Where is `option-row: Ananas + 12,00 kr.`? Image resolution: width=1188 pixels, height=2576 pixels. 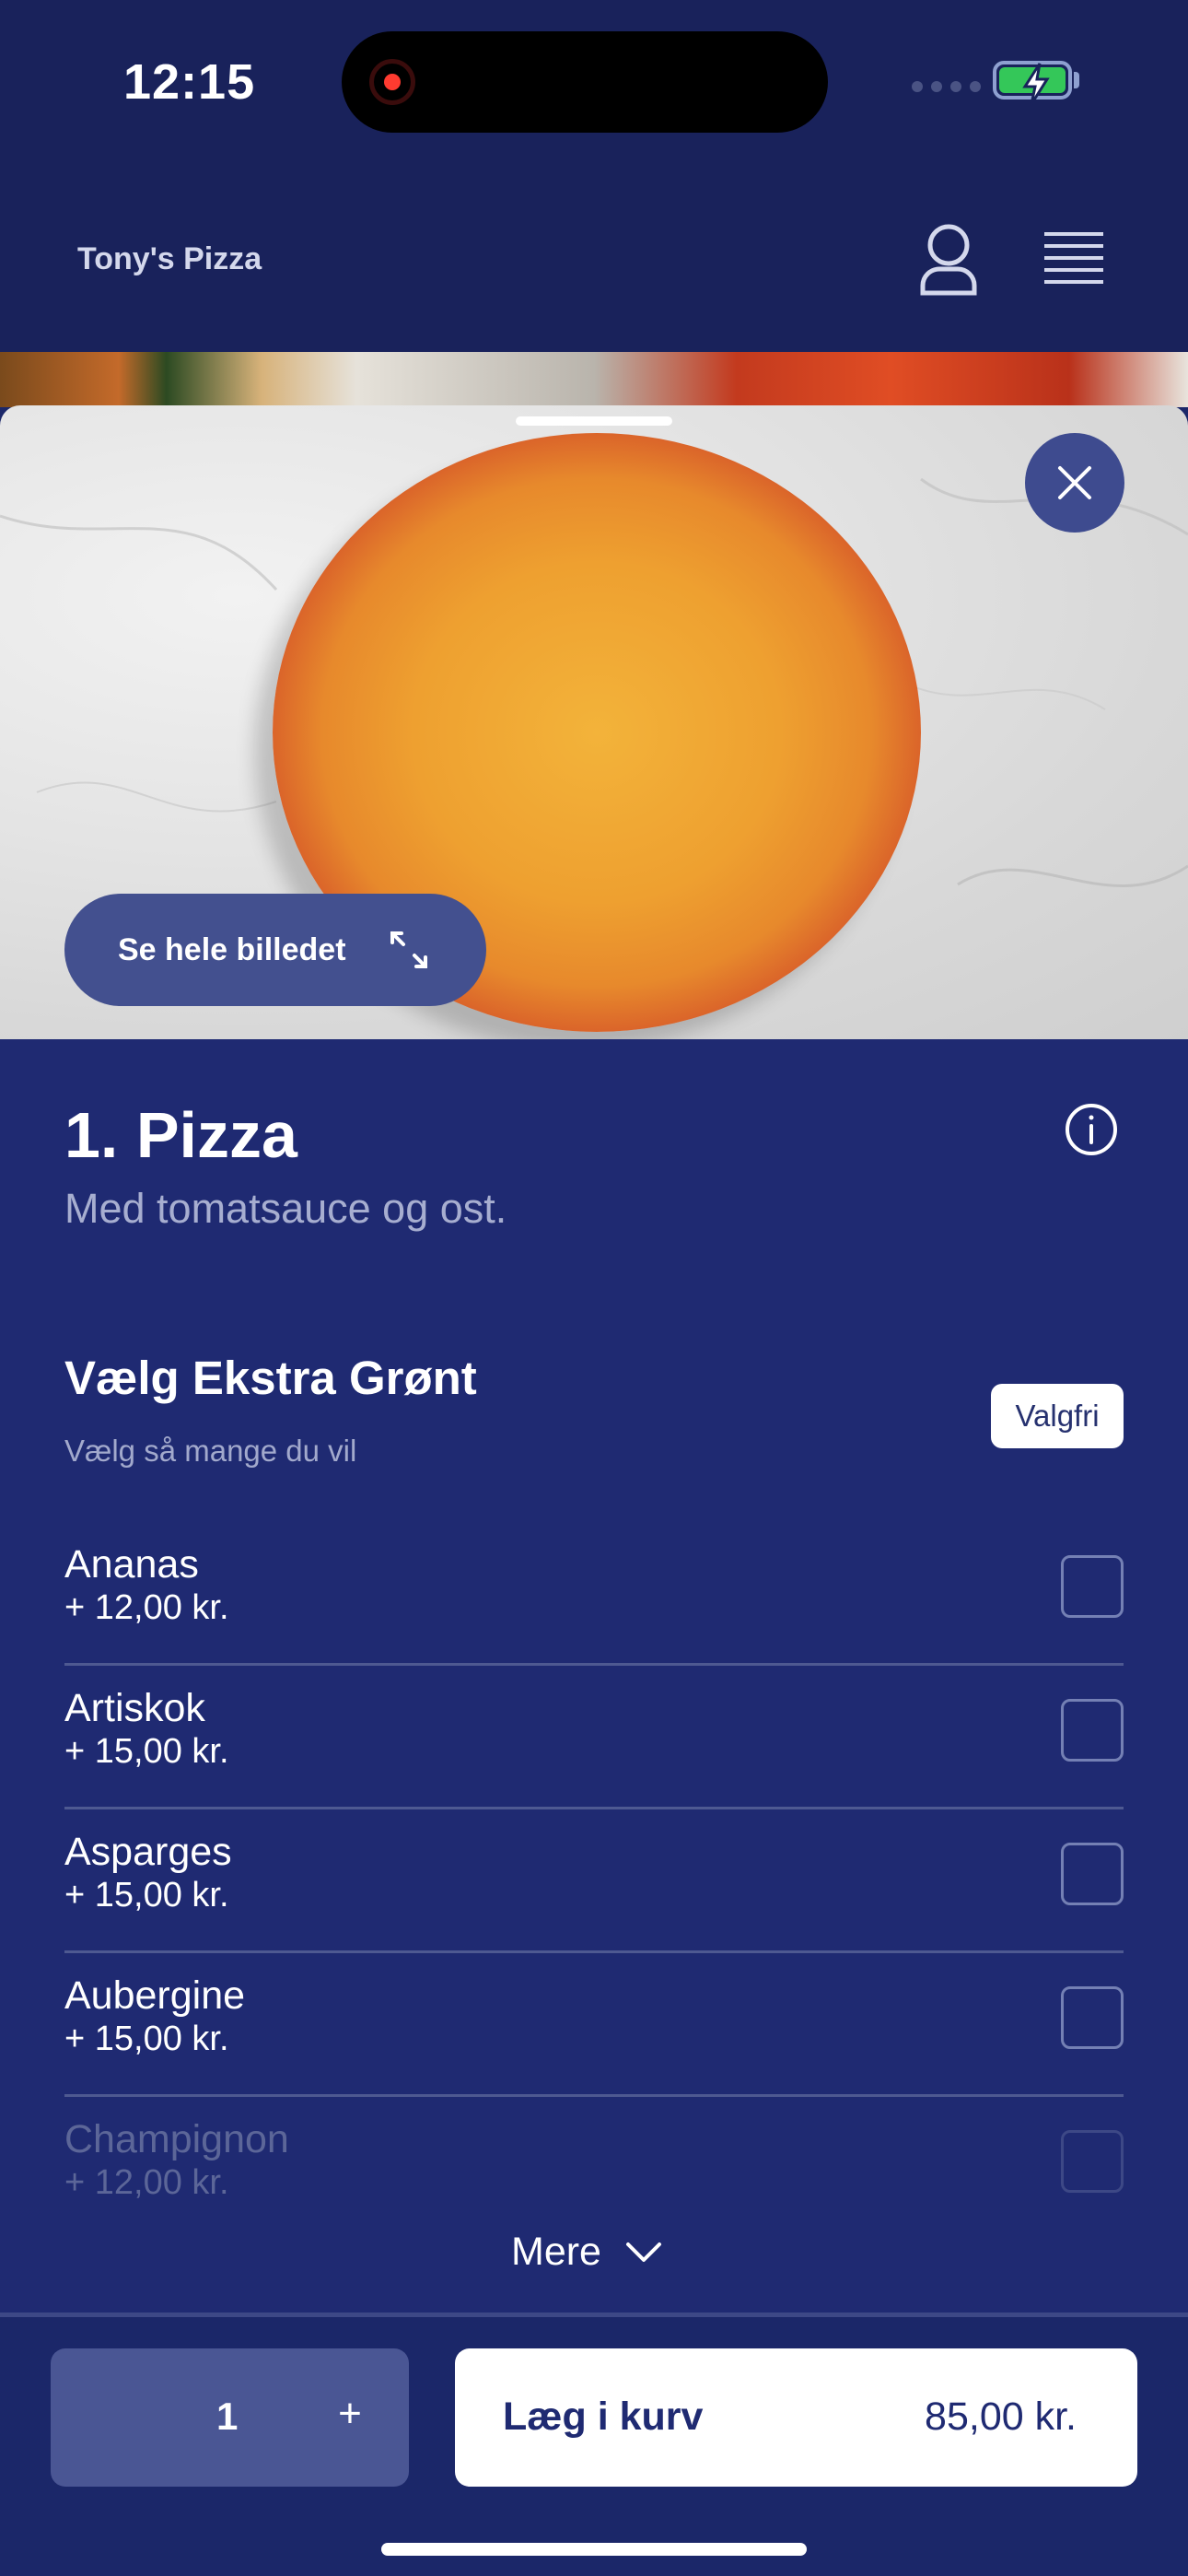 option-row: Ananas + 12,00 kr. is located at coordinates (594, 1594).